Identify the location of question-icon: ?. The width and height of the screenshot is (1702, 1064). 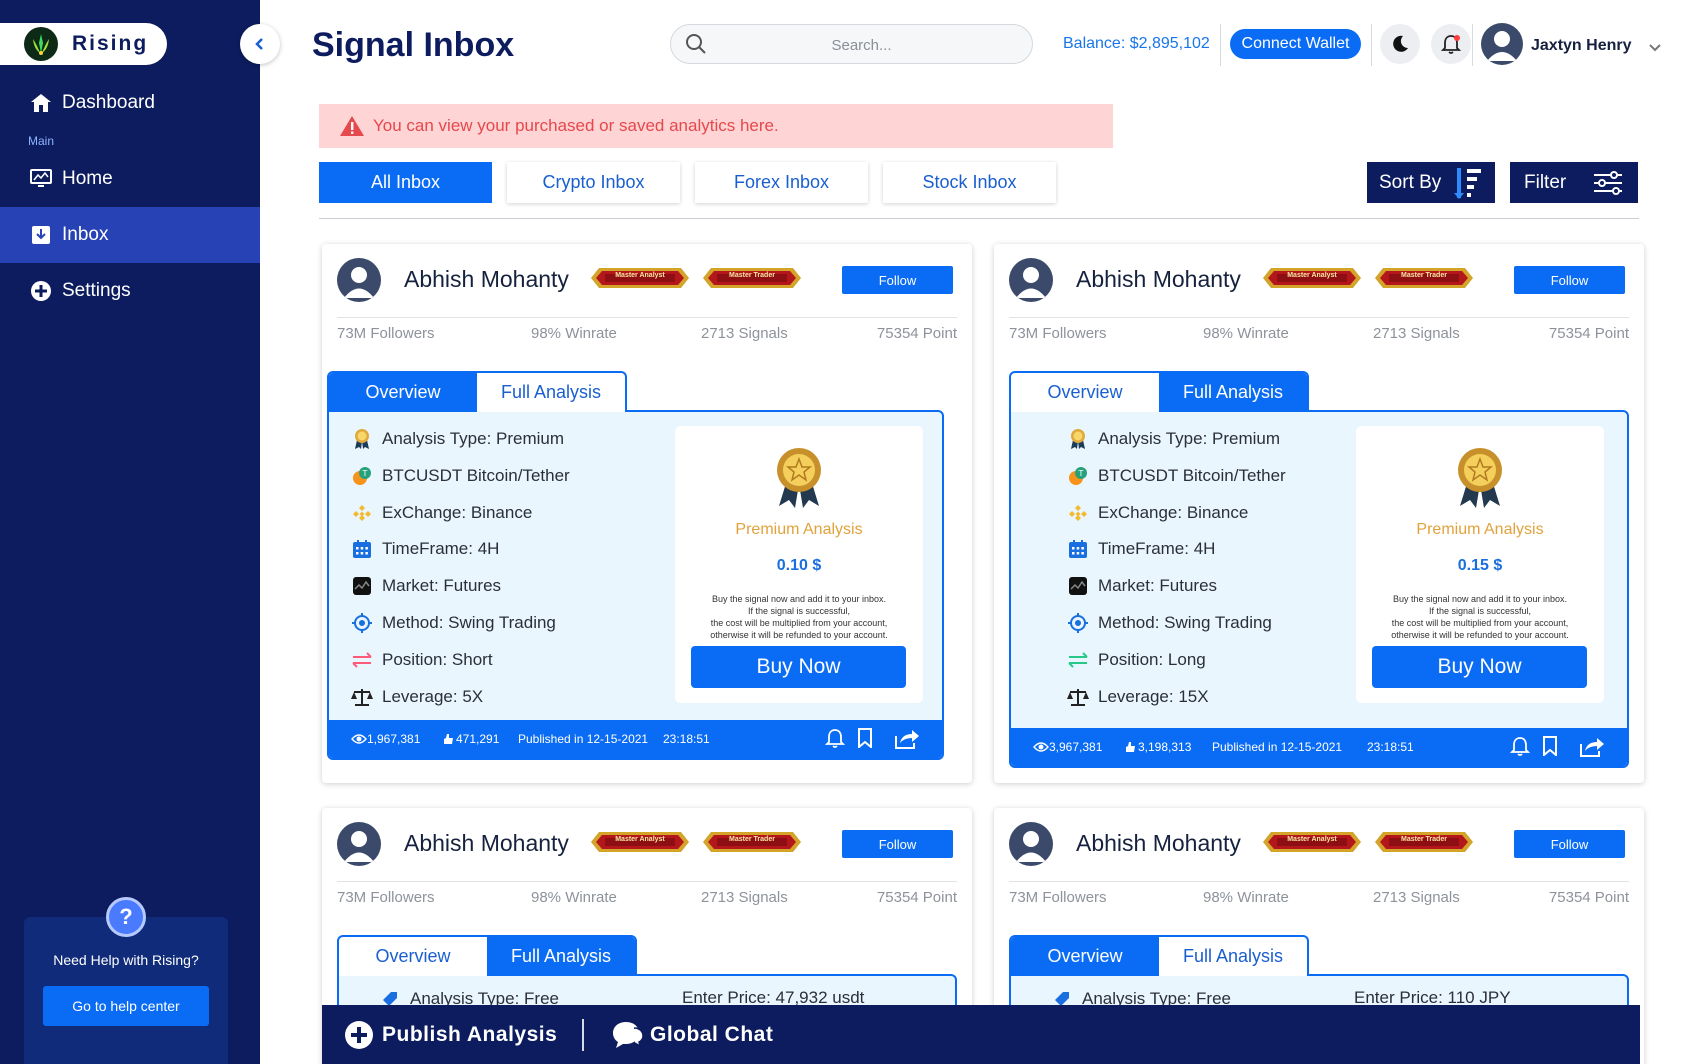
(126, 917).